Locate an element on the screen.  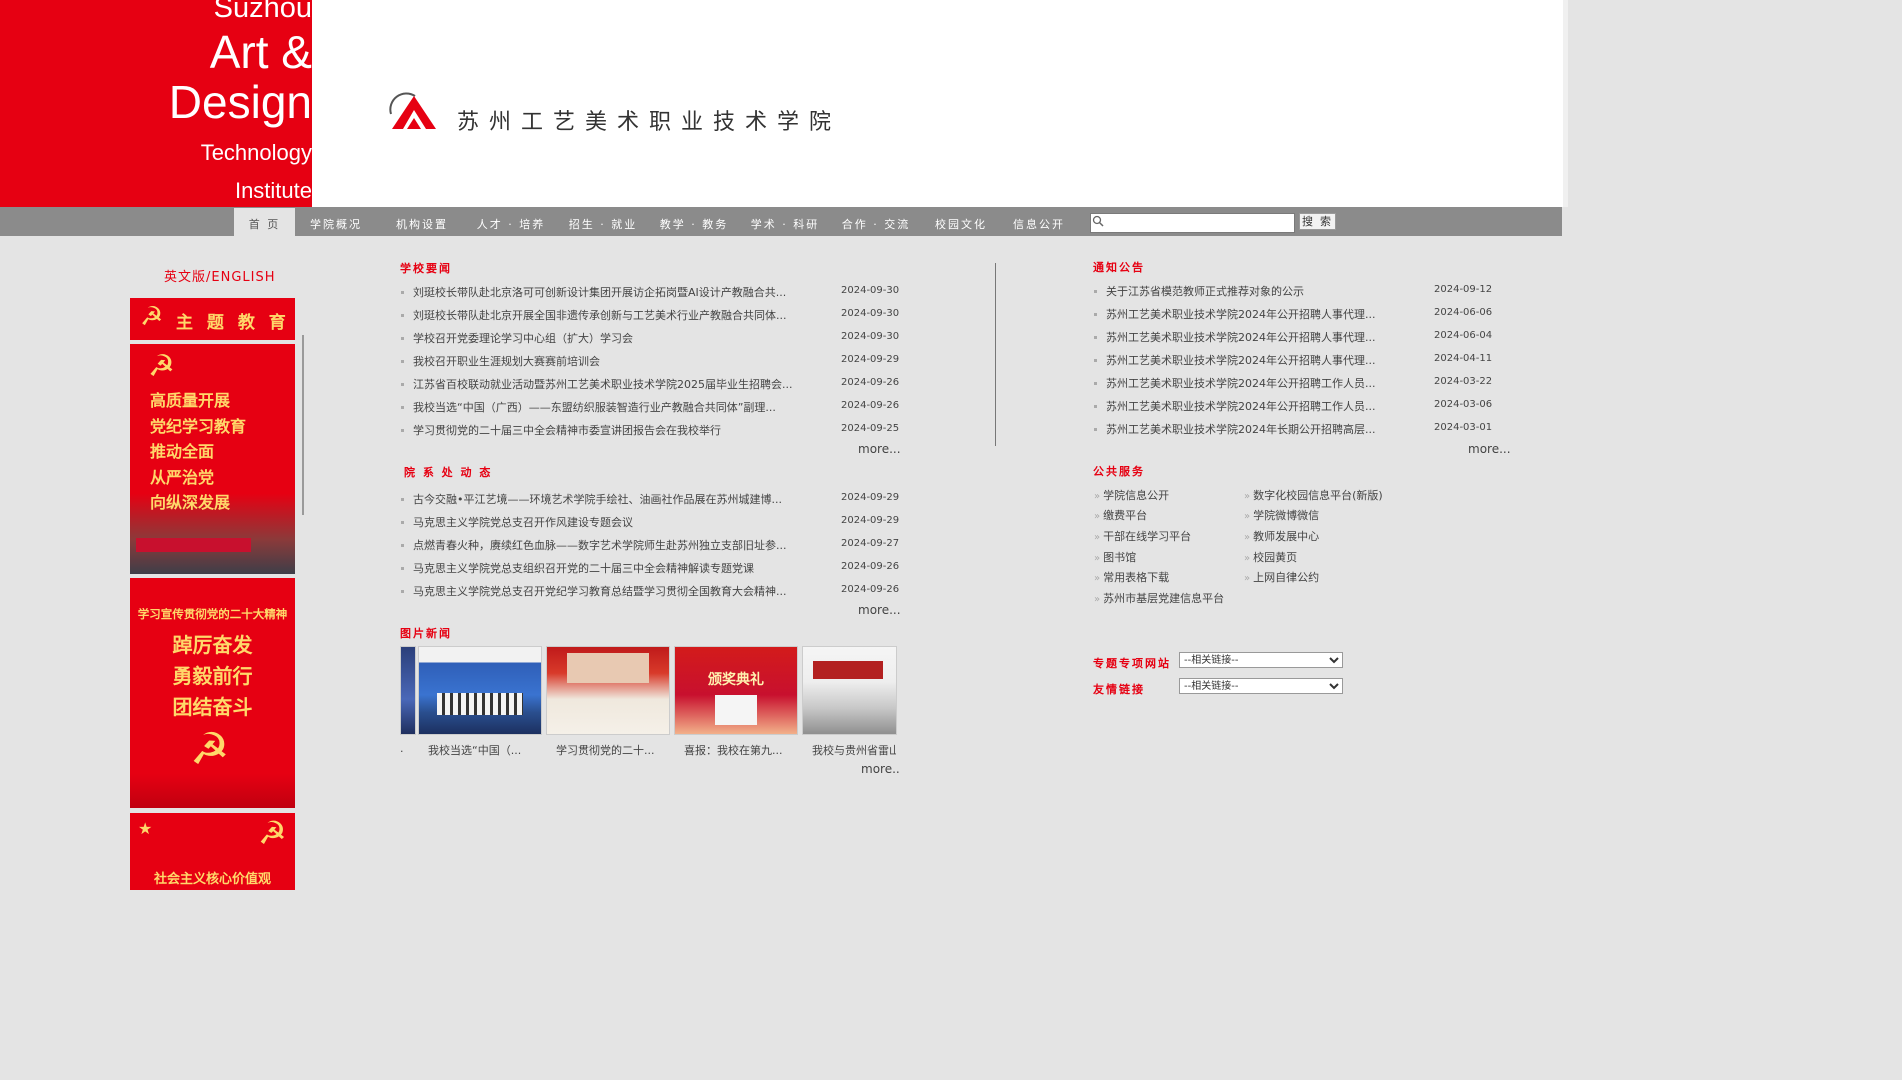
news-title-link: 马克思主义学院党总支召开作风建设专题会议 is located at coordinates (610, 522).